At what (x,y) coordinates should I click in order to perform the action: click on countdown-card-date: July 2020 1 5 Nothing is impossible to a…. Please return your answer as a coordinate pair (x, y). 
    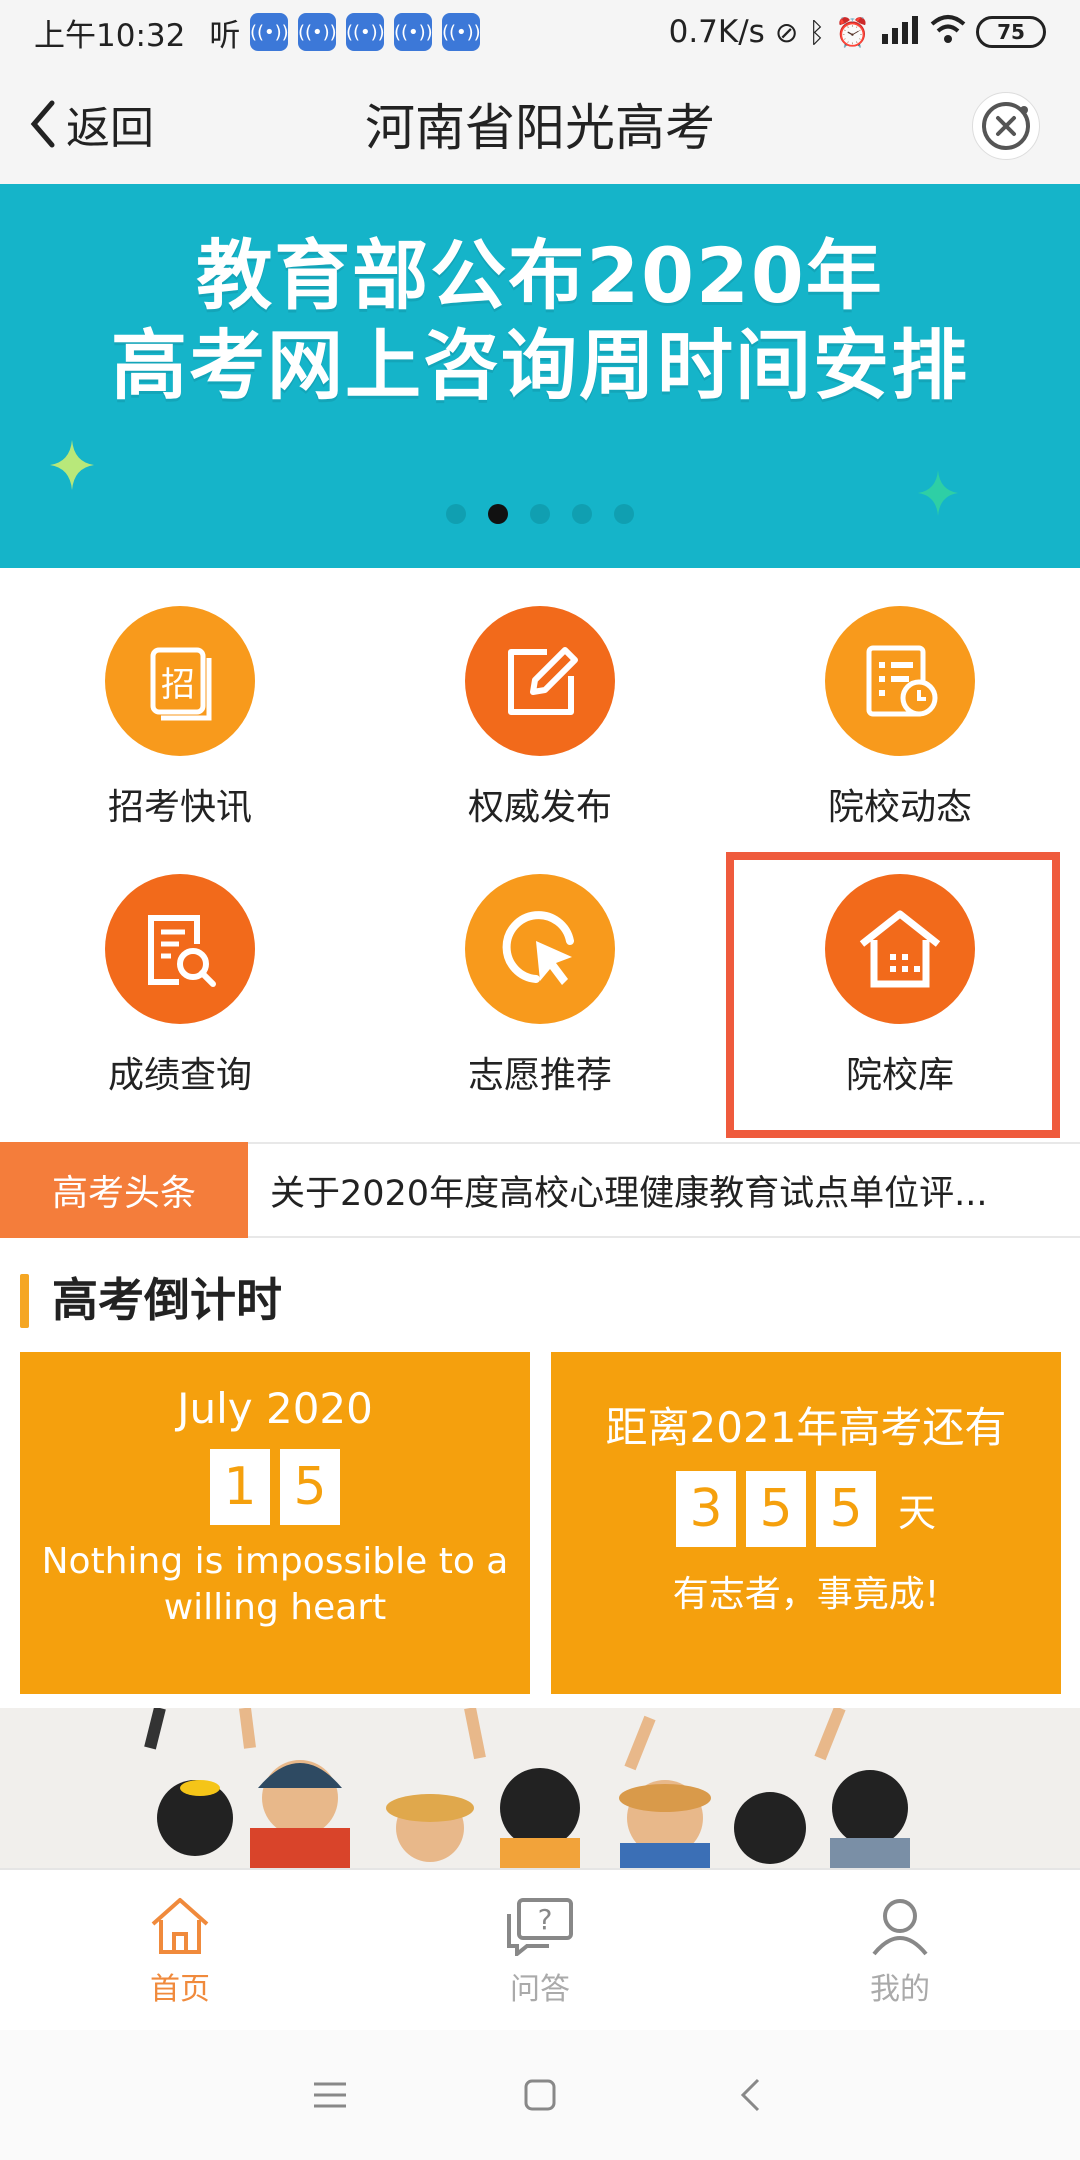
    Looking at the image, I should click on (275, 1523).